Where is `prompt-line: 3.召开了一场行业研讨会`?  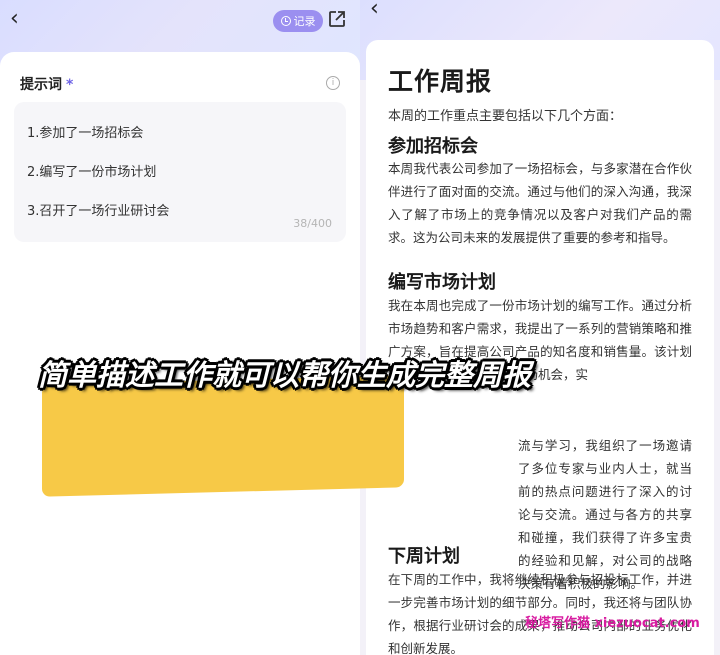 prompt-line: 3.召开了一场行业研讨会 is located at coordinates (98, 211).